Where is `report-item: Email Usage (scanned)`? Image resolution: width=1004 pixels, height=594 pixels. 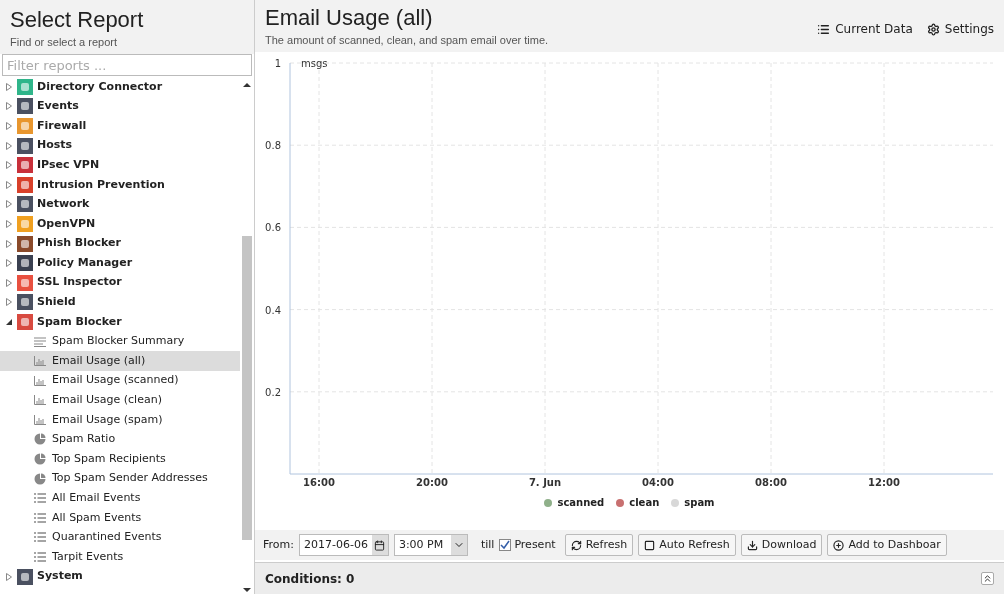 report-item: Email Usage (scanned) is located at coordinates (120, 380).